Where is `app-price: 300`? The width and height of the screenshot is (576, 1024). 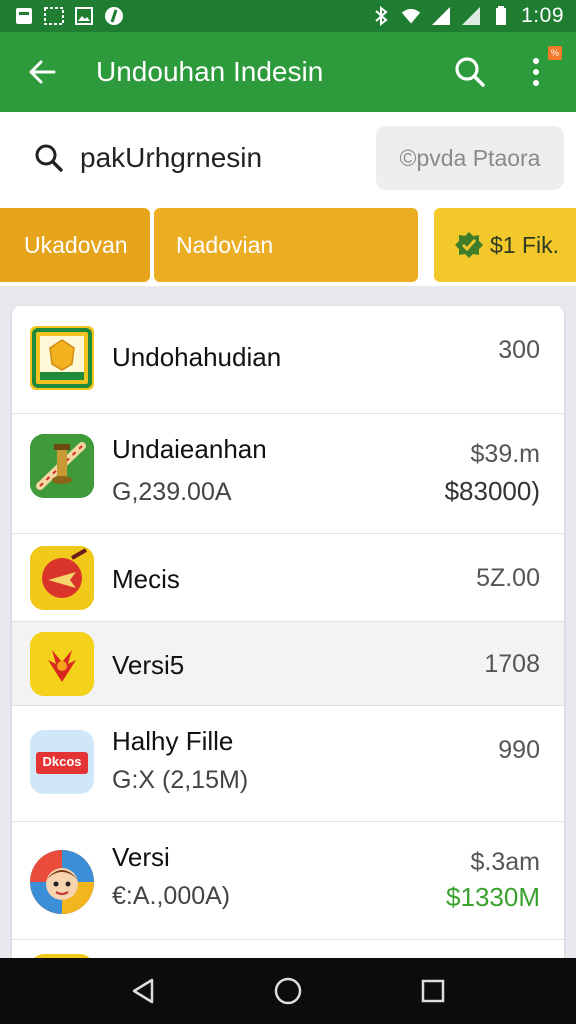
app-price: 300 is located at coordinates (519, 350).